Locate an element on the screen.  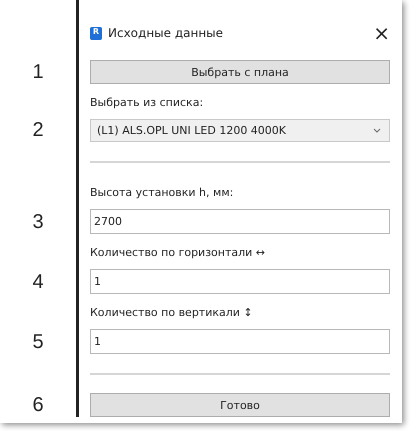
action-button: Готово is located at coordinates (240, 405).